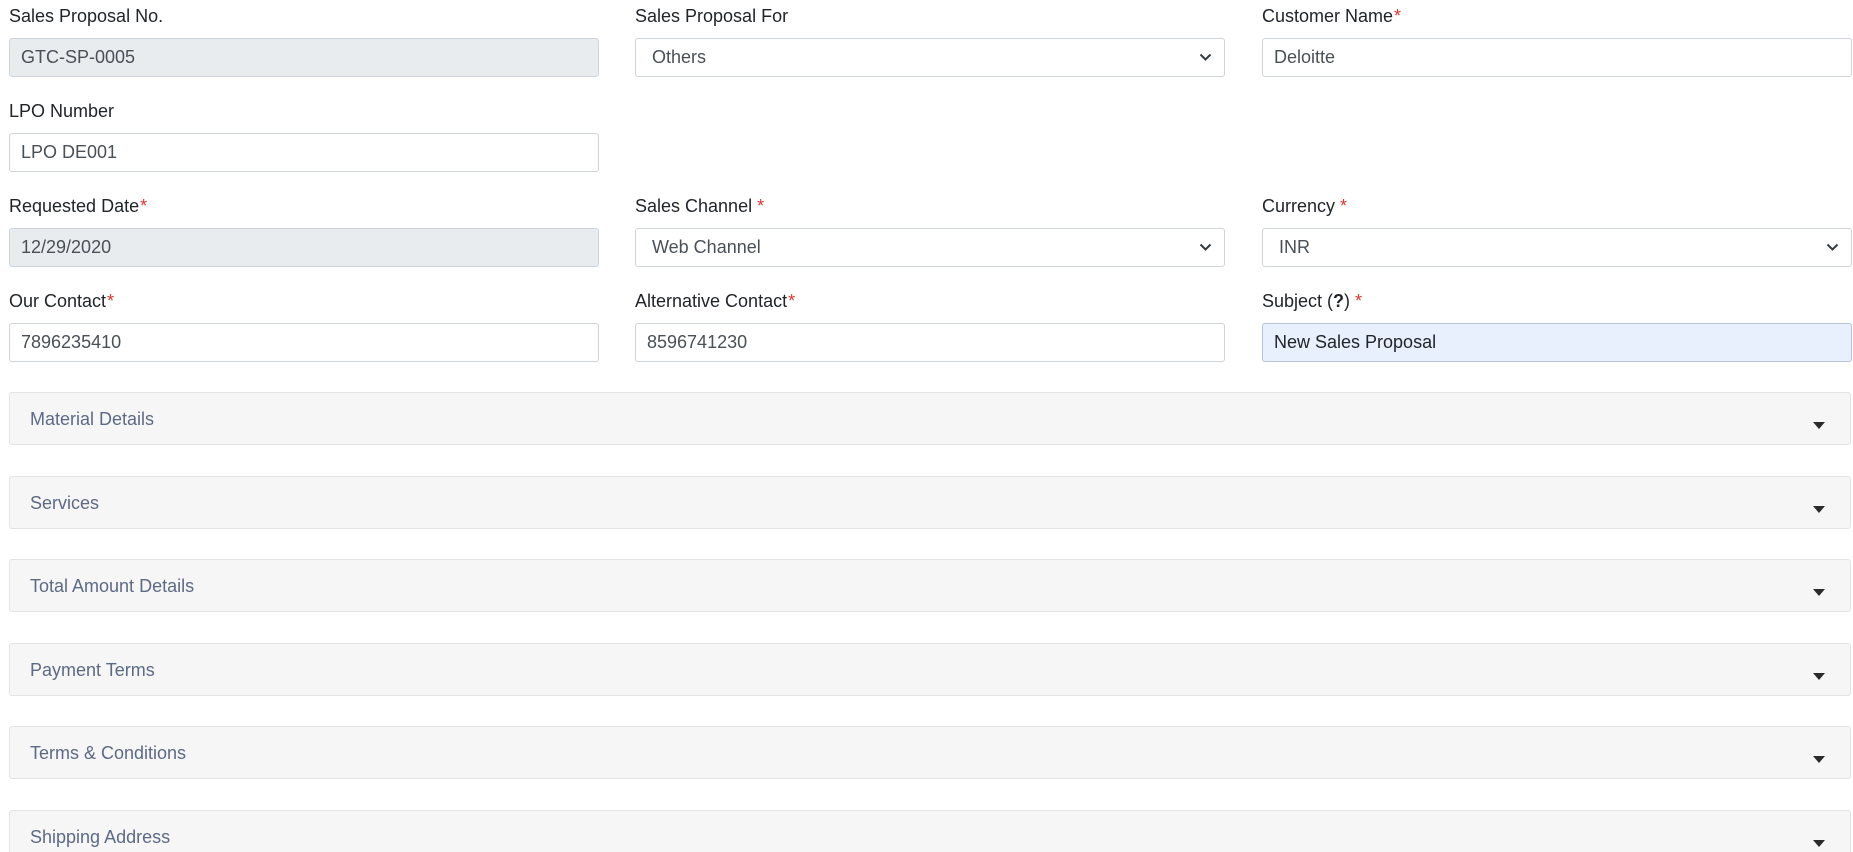 The height and width of the screenshot is (852, 1853). I want to click on sales-proposal-for-field: Sales Proposal For Others, so click(930, 38).